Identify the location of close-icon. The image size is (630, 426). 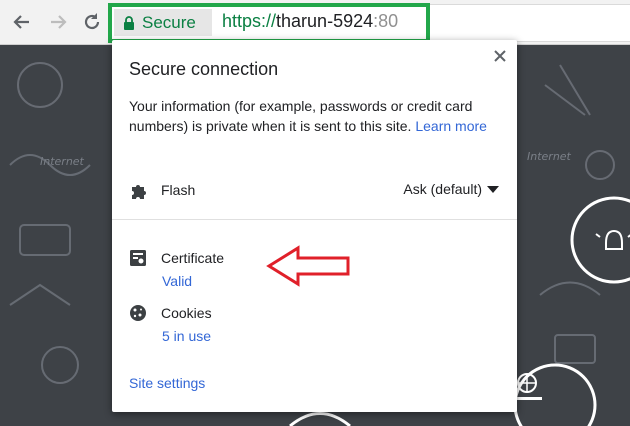
(500, 56).